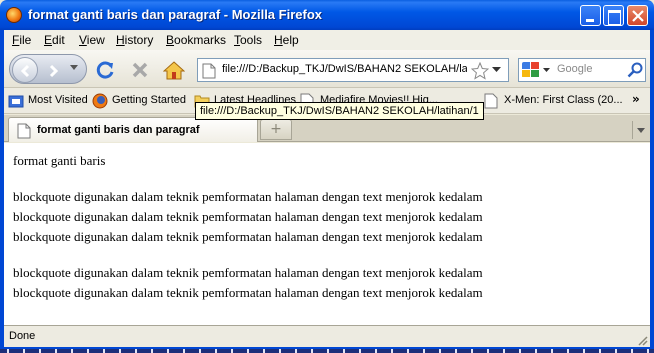 The image size is (654, 353). I want to click on back-forward-group, so click(48, 69).